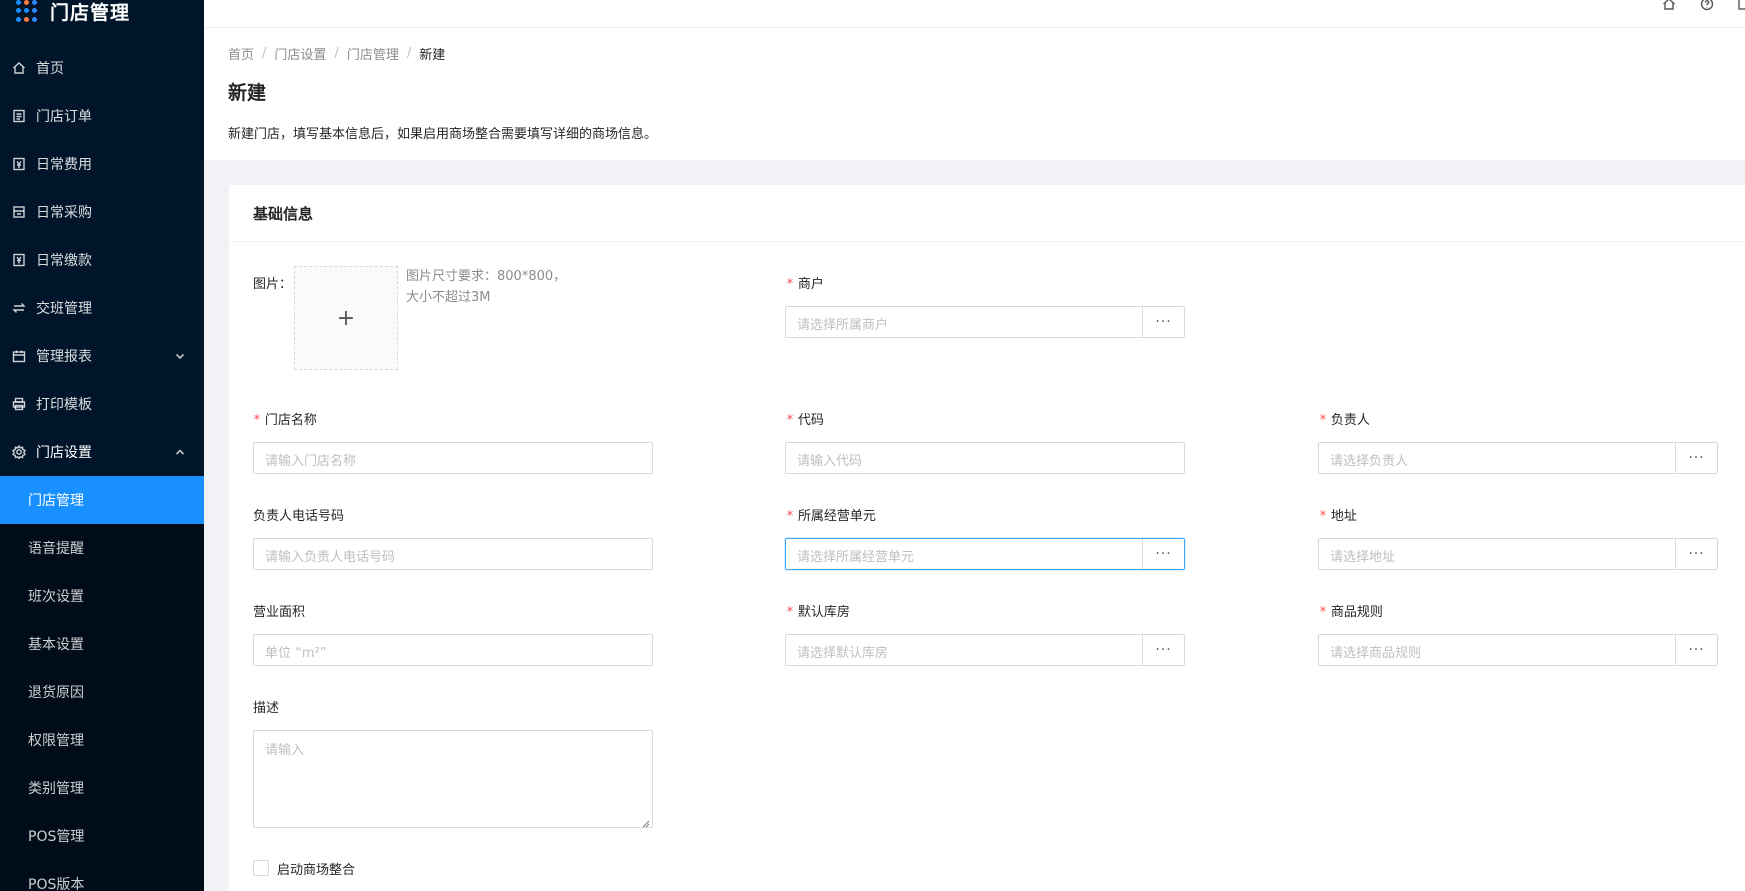 This screenshot has width=1745, height=891. Describe the element at coordinates (448, 297) in the screenshot. I see `image-hint-line: 大小不超过3M` at that location.